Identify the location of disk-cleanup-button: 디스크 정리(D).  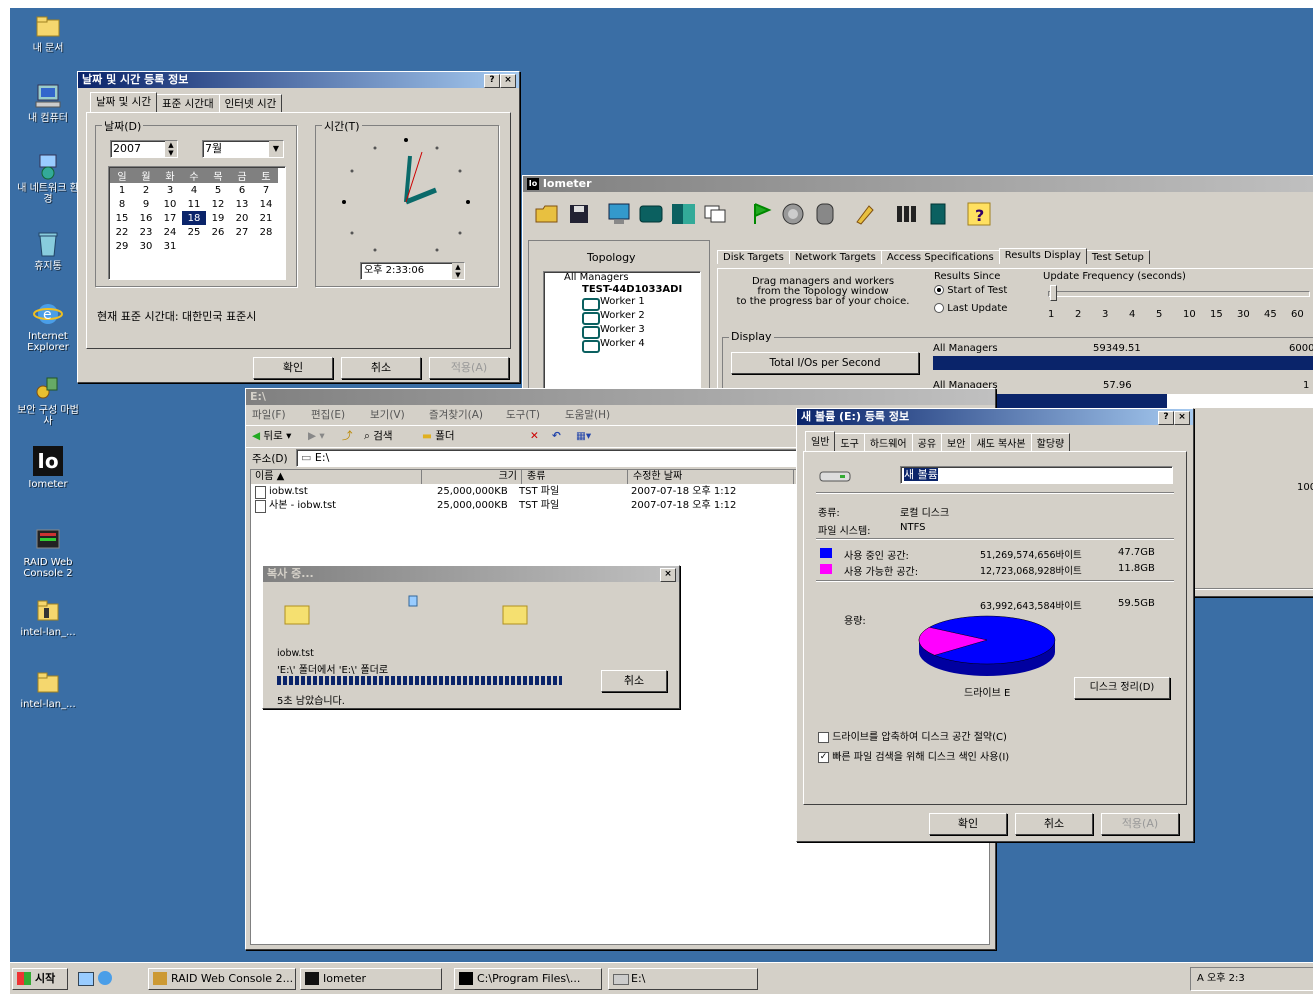
(1122, 688).